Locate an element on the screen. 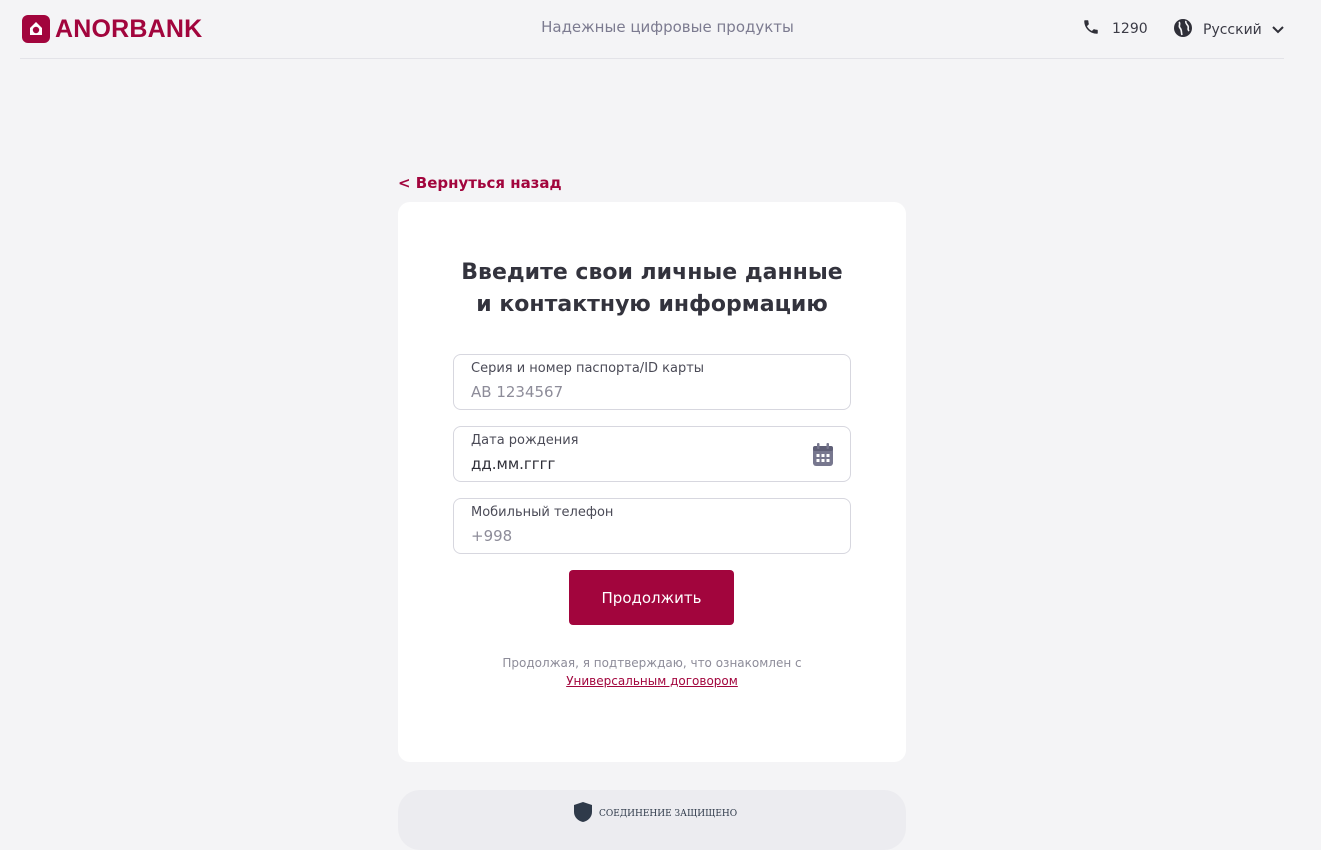  brand-name: ANORBANK is located at coordinates (129, 28).